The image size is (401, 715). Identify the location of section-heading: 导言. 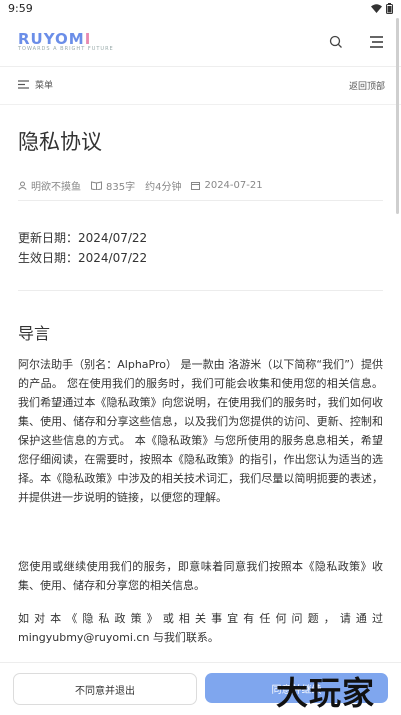
(34, 333).